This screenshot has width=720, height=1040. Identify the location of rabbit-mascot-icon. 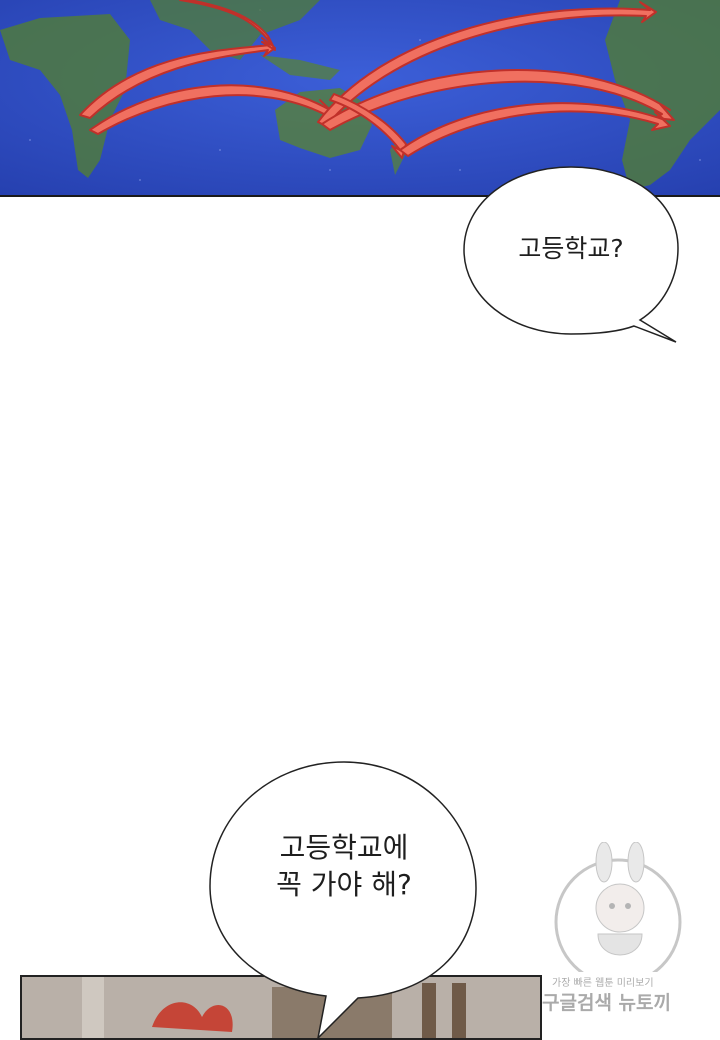
(618, 913).